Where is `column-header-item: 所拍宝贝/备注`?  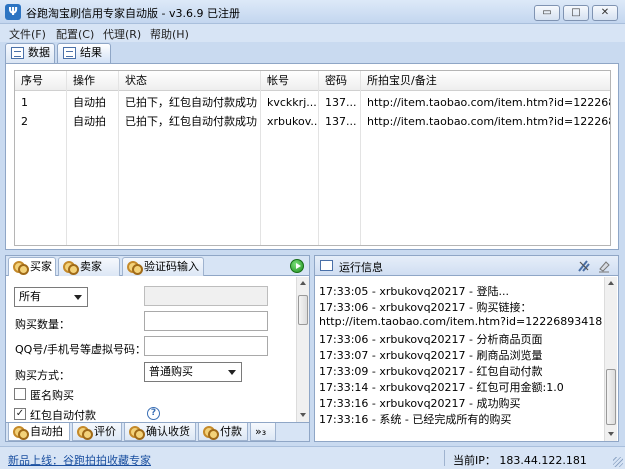
column-header-item: 所拍宝贝/备注 is located at coordinates (485, 80).